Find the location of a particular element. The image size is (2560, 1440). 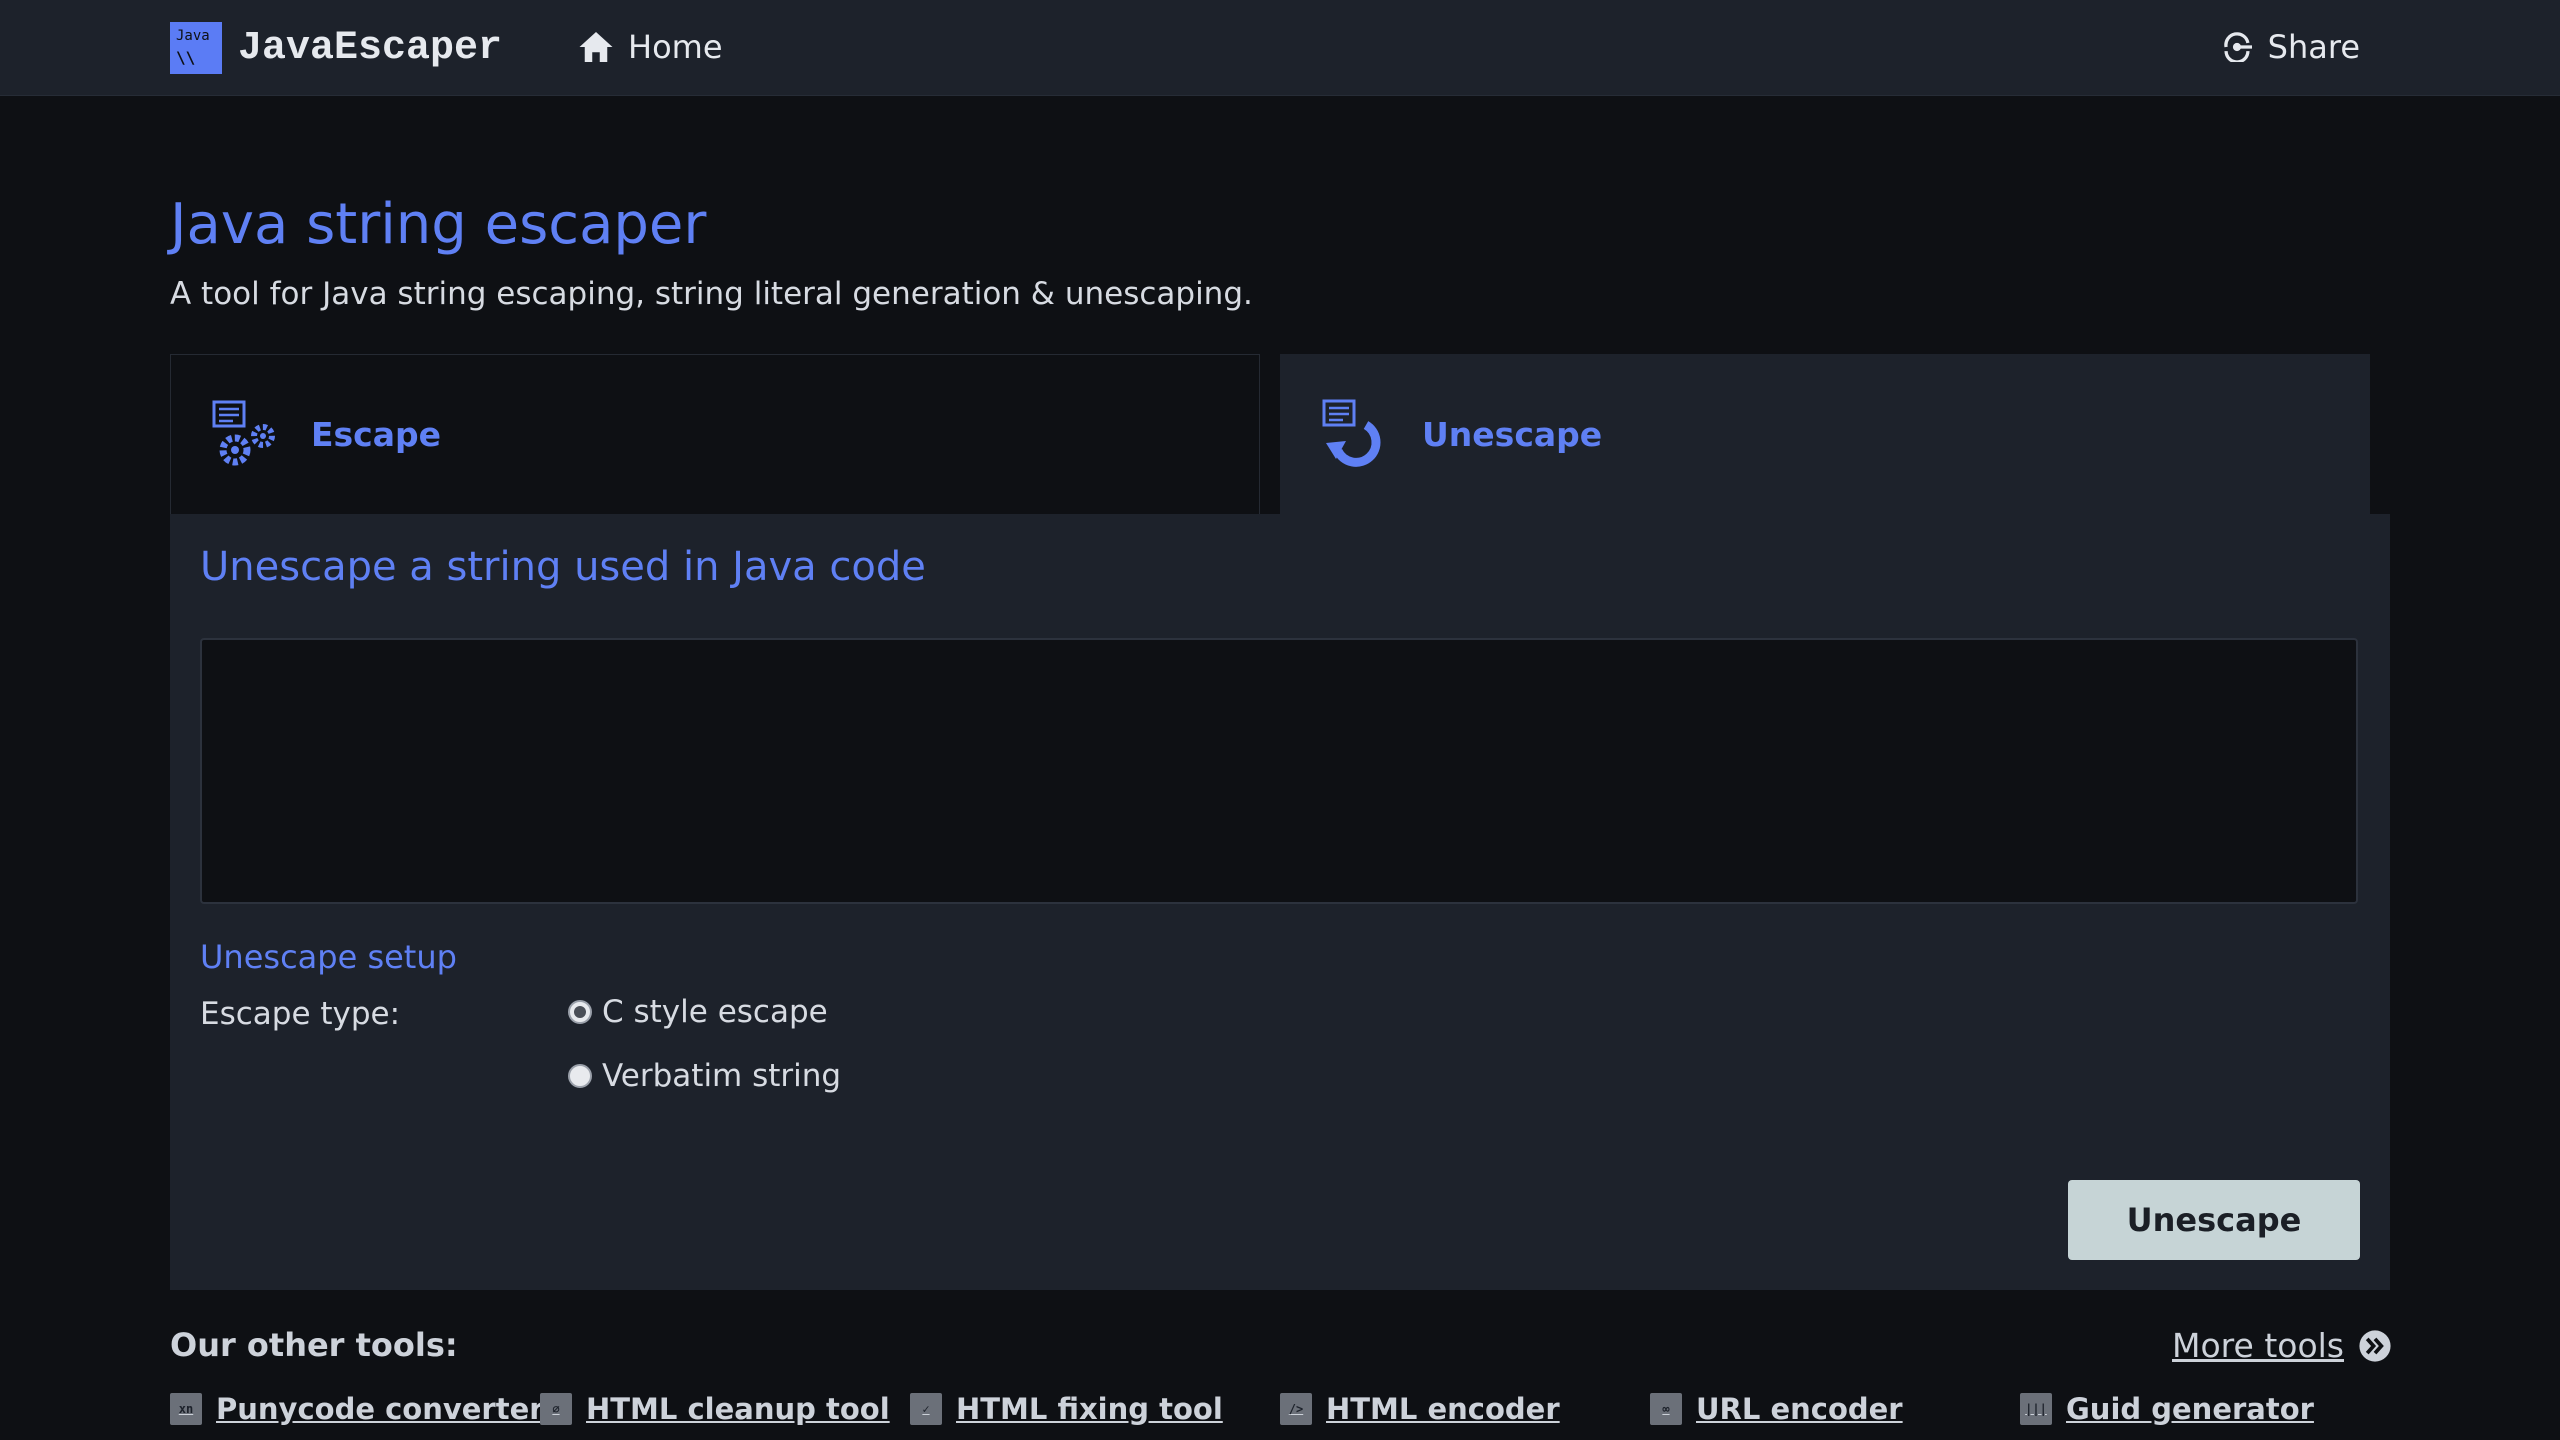

tab-unescape-label: Unescape is located at coordinates (1512, 434).